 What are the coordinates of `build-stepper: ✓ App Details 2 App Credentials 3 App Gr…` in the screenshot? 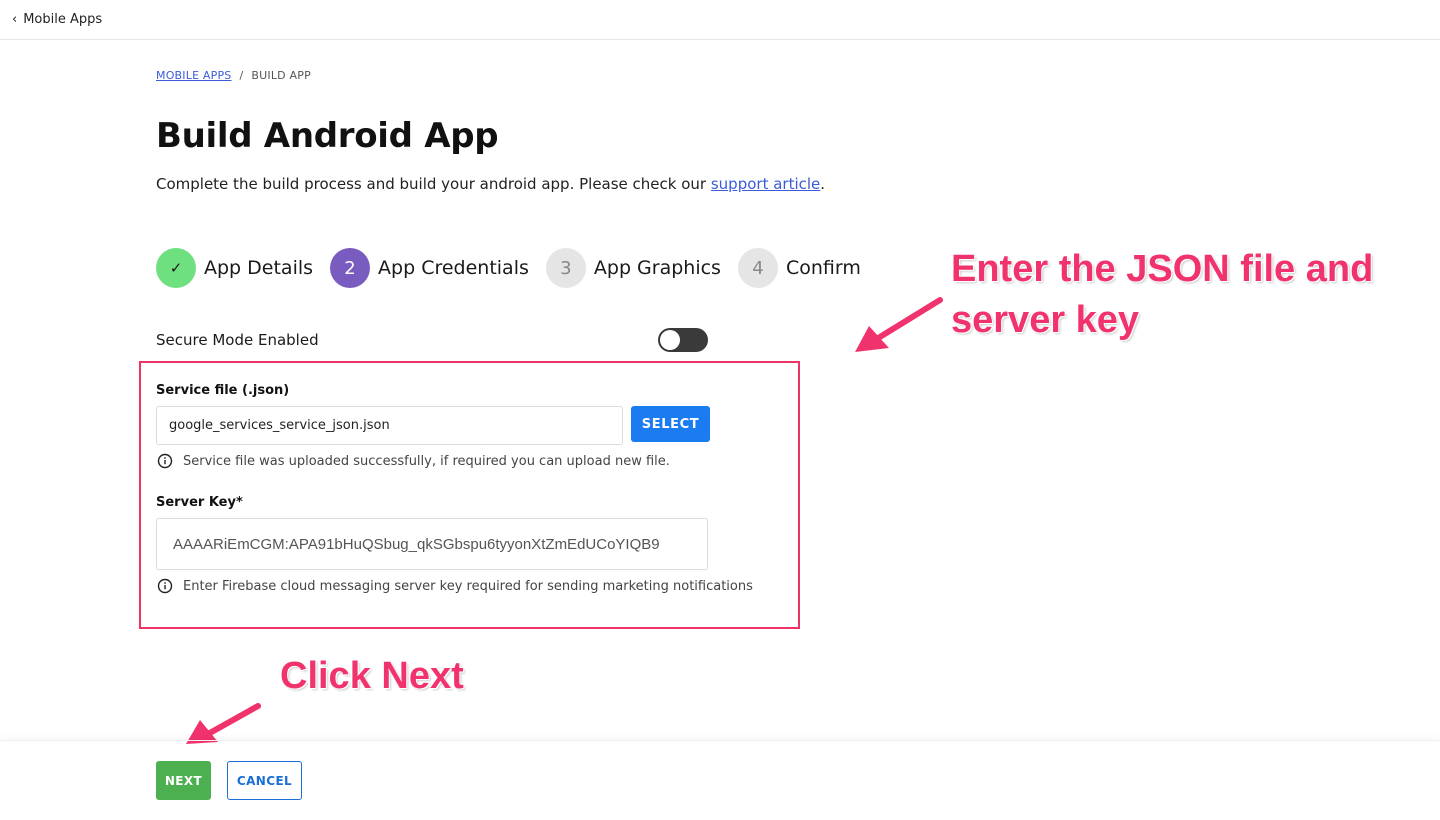 It's located at (517, 268).